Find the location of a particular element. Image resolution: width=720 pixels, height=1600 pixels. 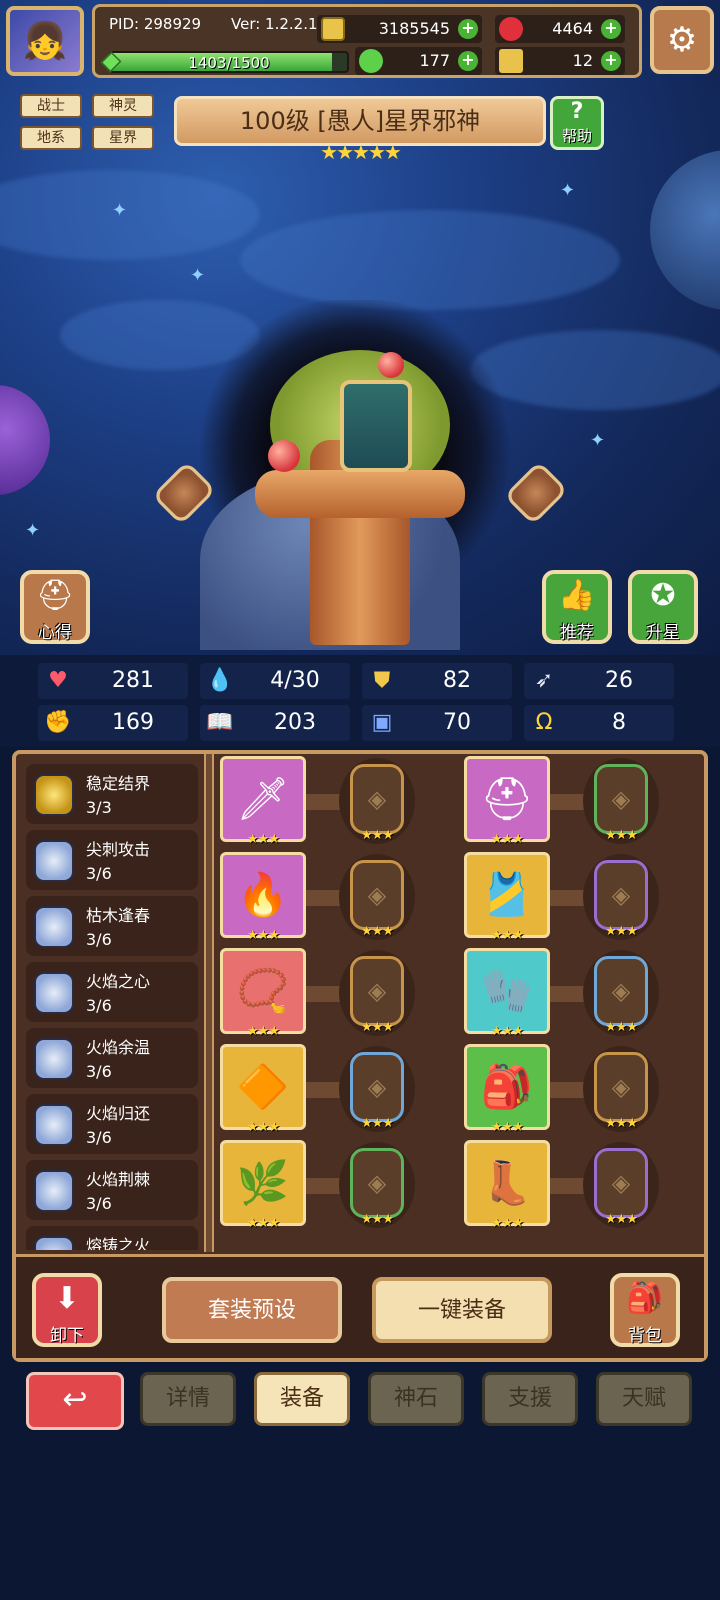

back-button: ↩ is located at coordinates (75, 1401).